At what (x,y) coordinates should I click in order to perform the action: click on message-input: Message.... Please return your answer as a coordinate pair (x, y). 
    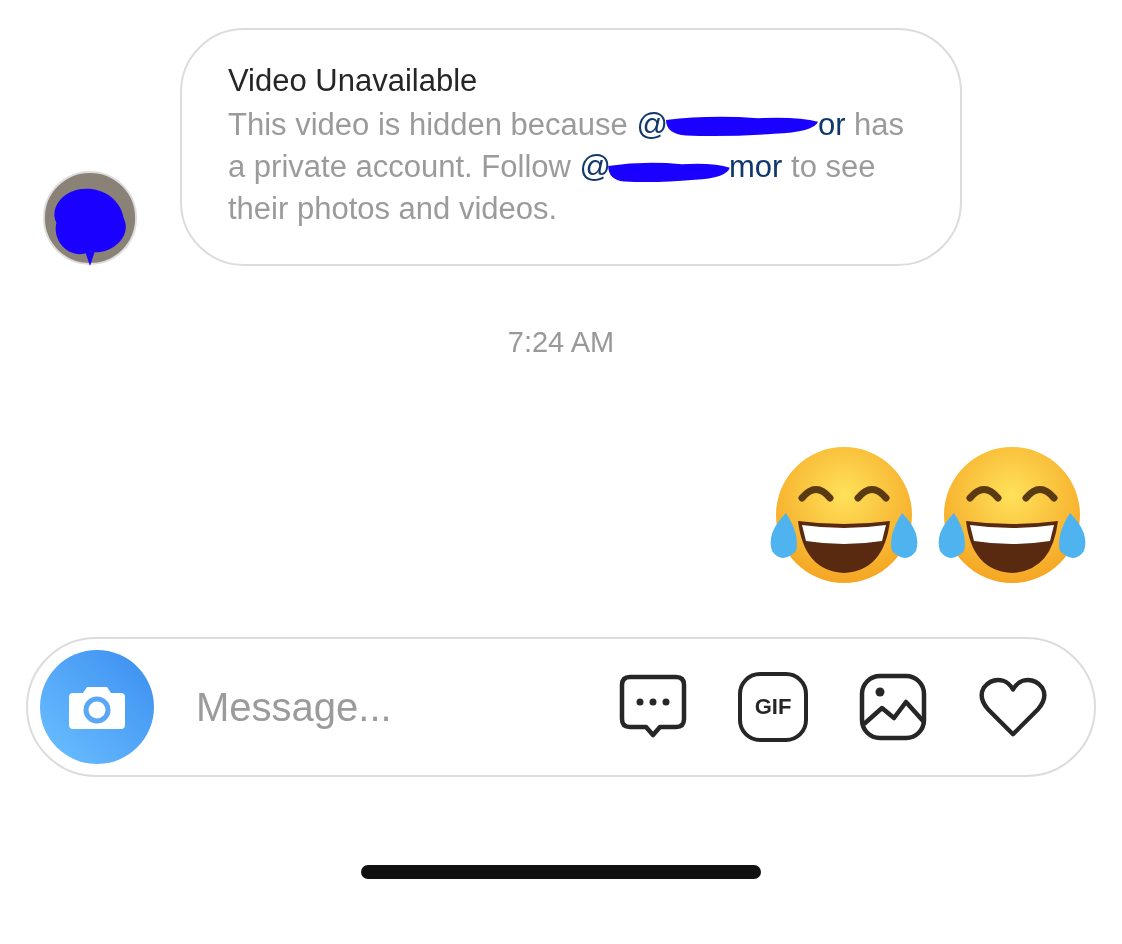
    Looking at the image, I should click on (386, 707).